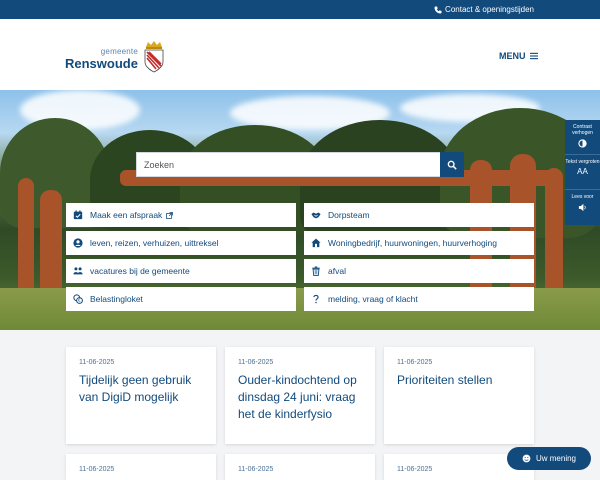  I want to click on menu-label: MENU, so click(512, 56).